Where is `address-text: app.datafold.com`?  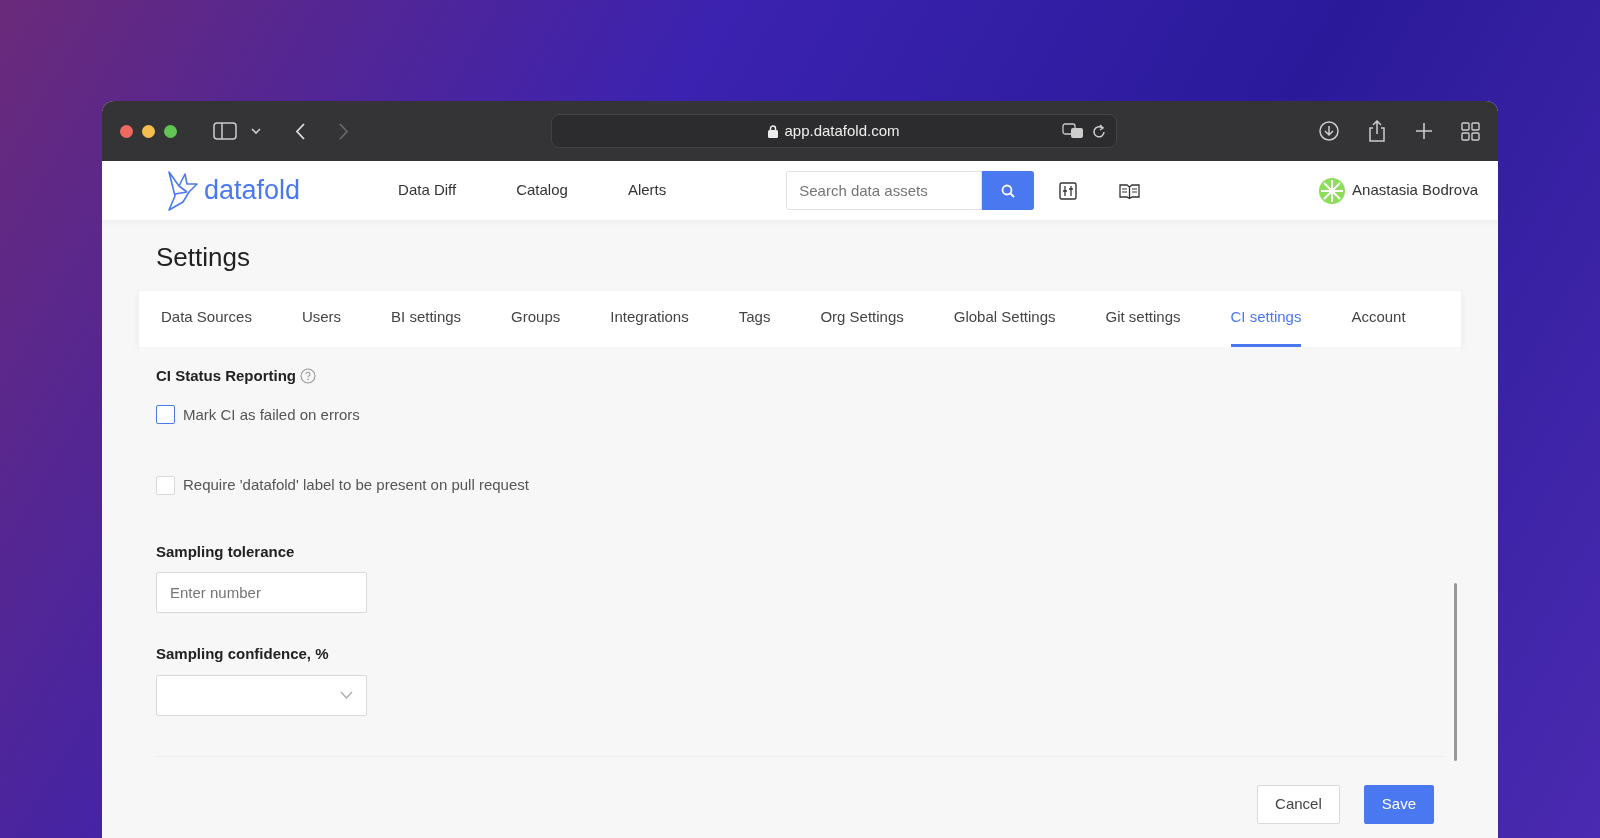 address-text: app.datafold.com is located at coordinates (842, 130).